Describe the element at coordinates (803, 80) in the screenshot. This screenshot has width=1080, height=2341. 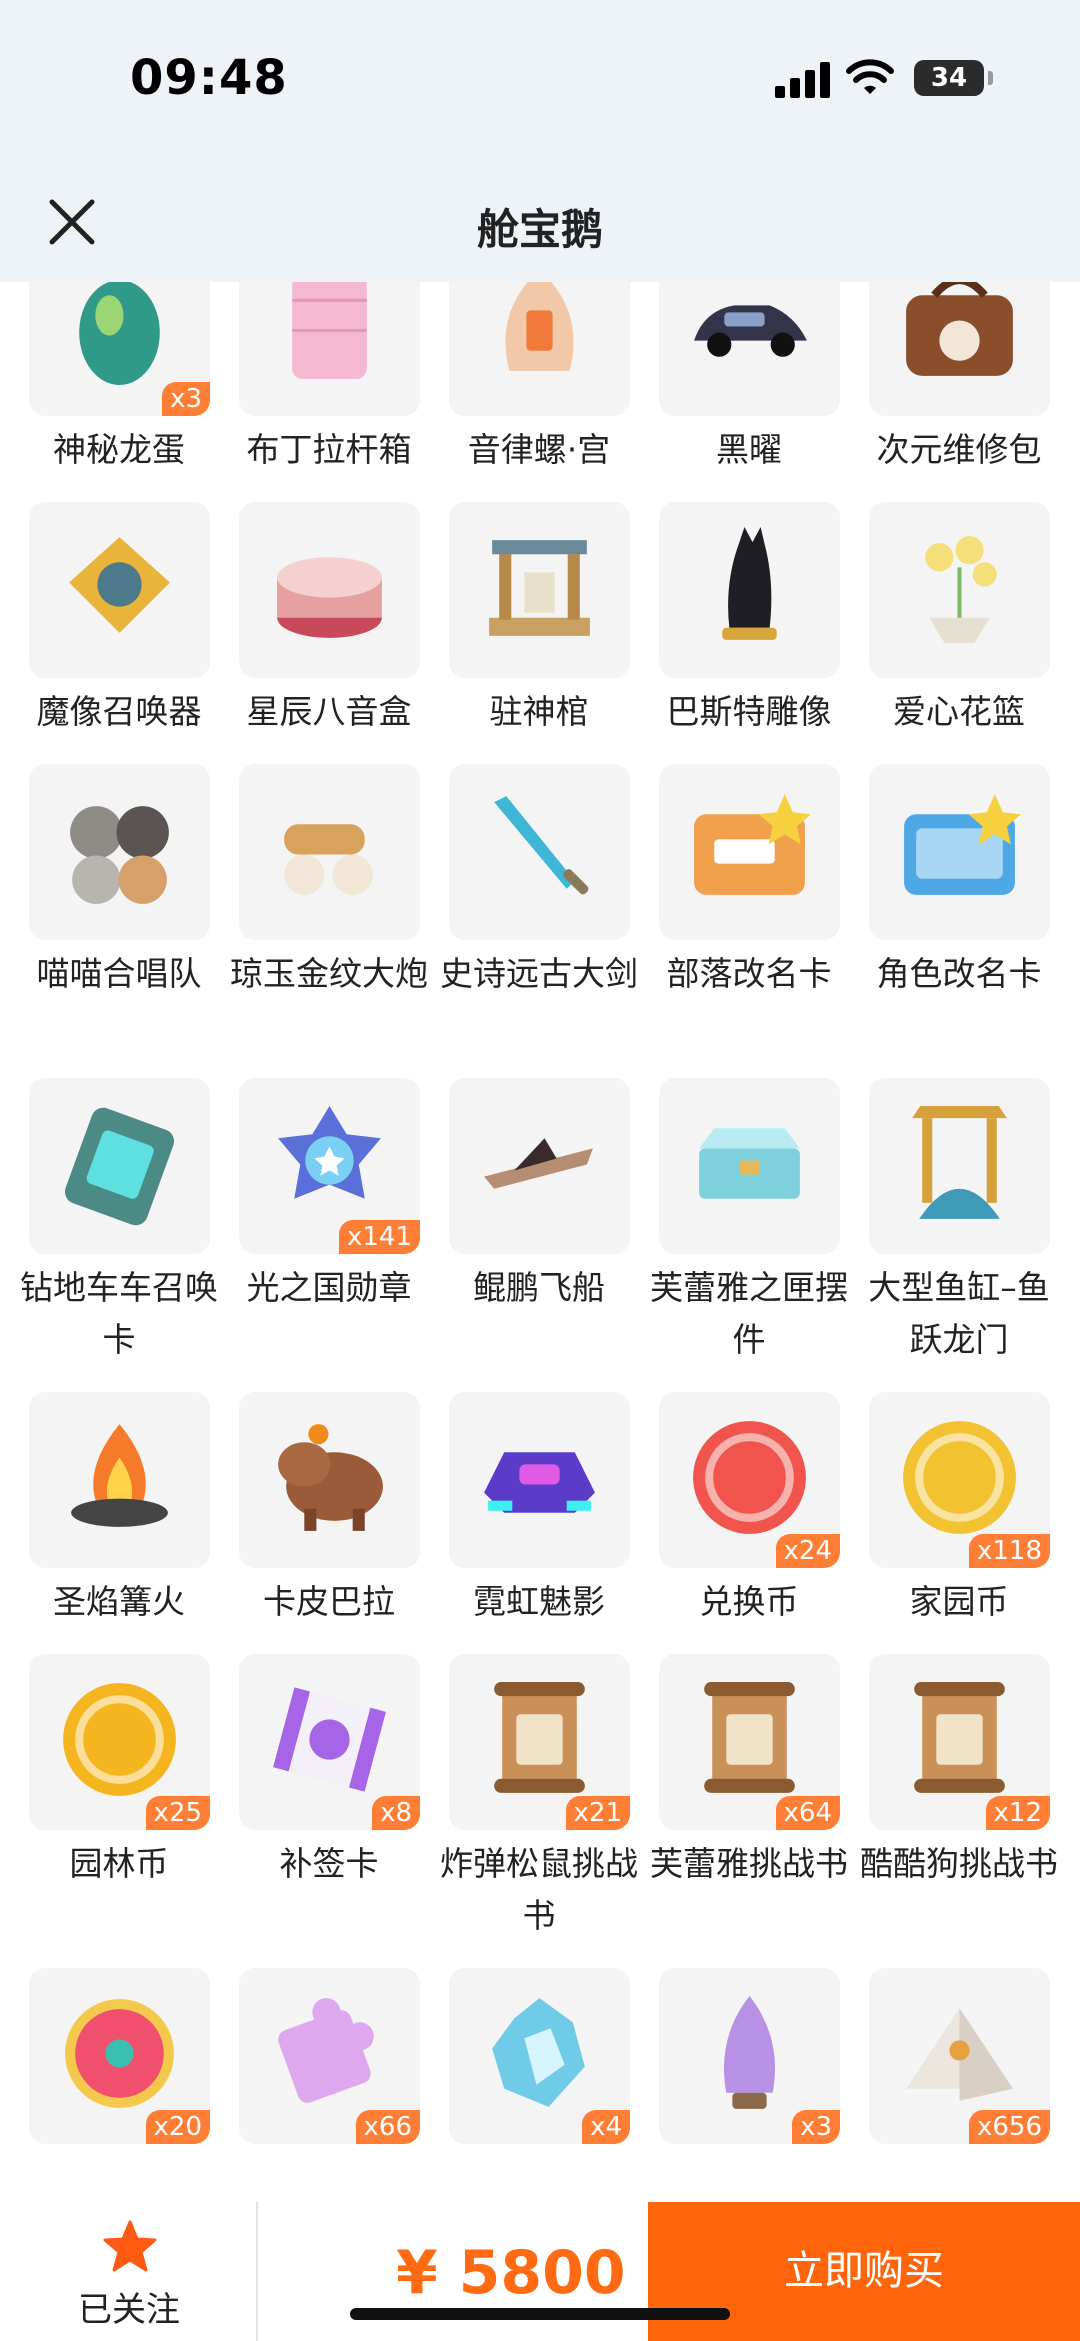
I see `signal-icon` at that location.